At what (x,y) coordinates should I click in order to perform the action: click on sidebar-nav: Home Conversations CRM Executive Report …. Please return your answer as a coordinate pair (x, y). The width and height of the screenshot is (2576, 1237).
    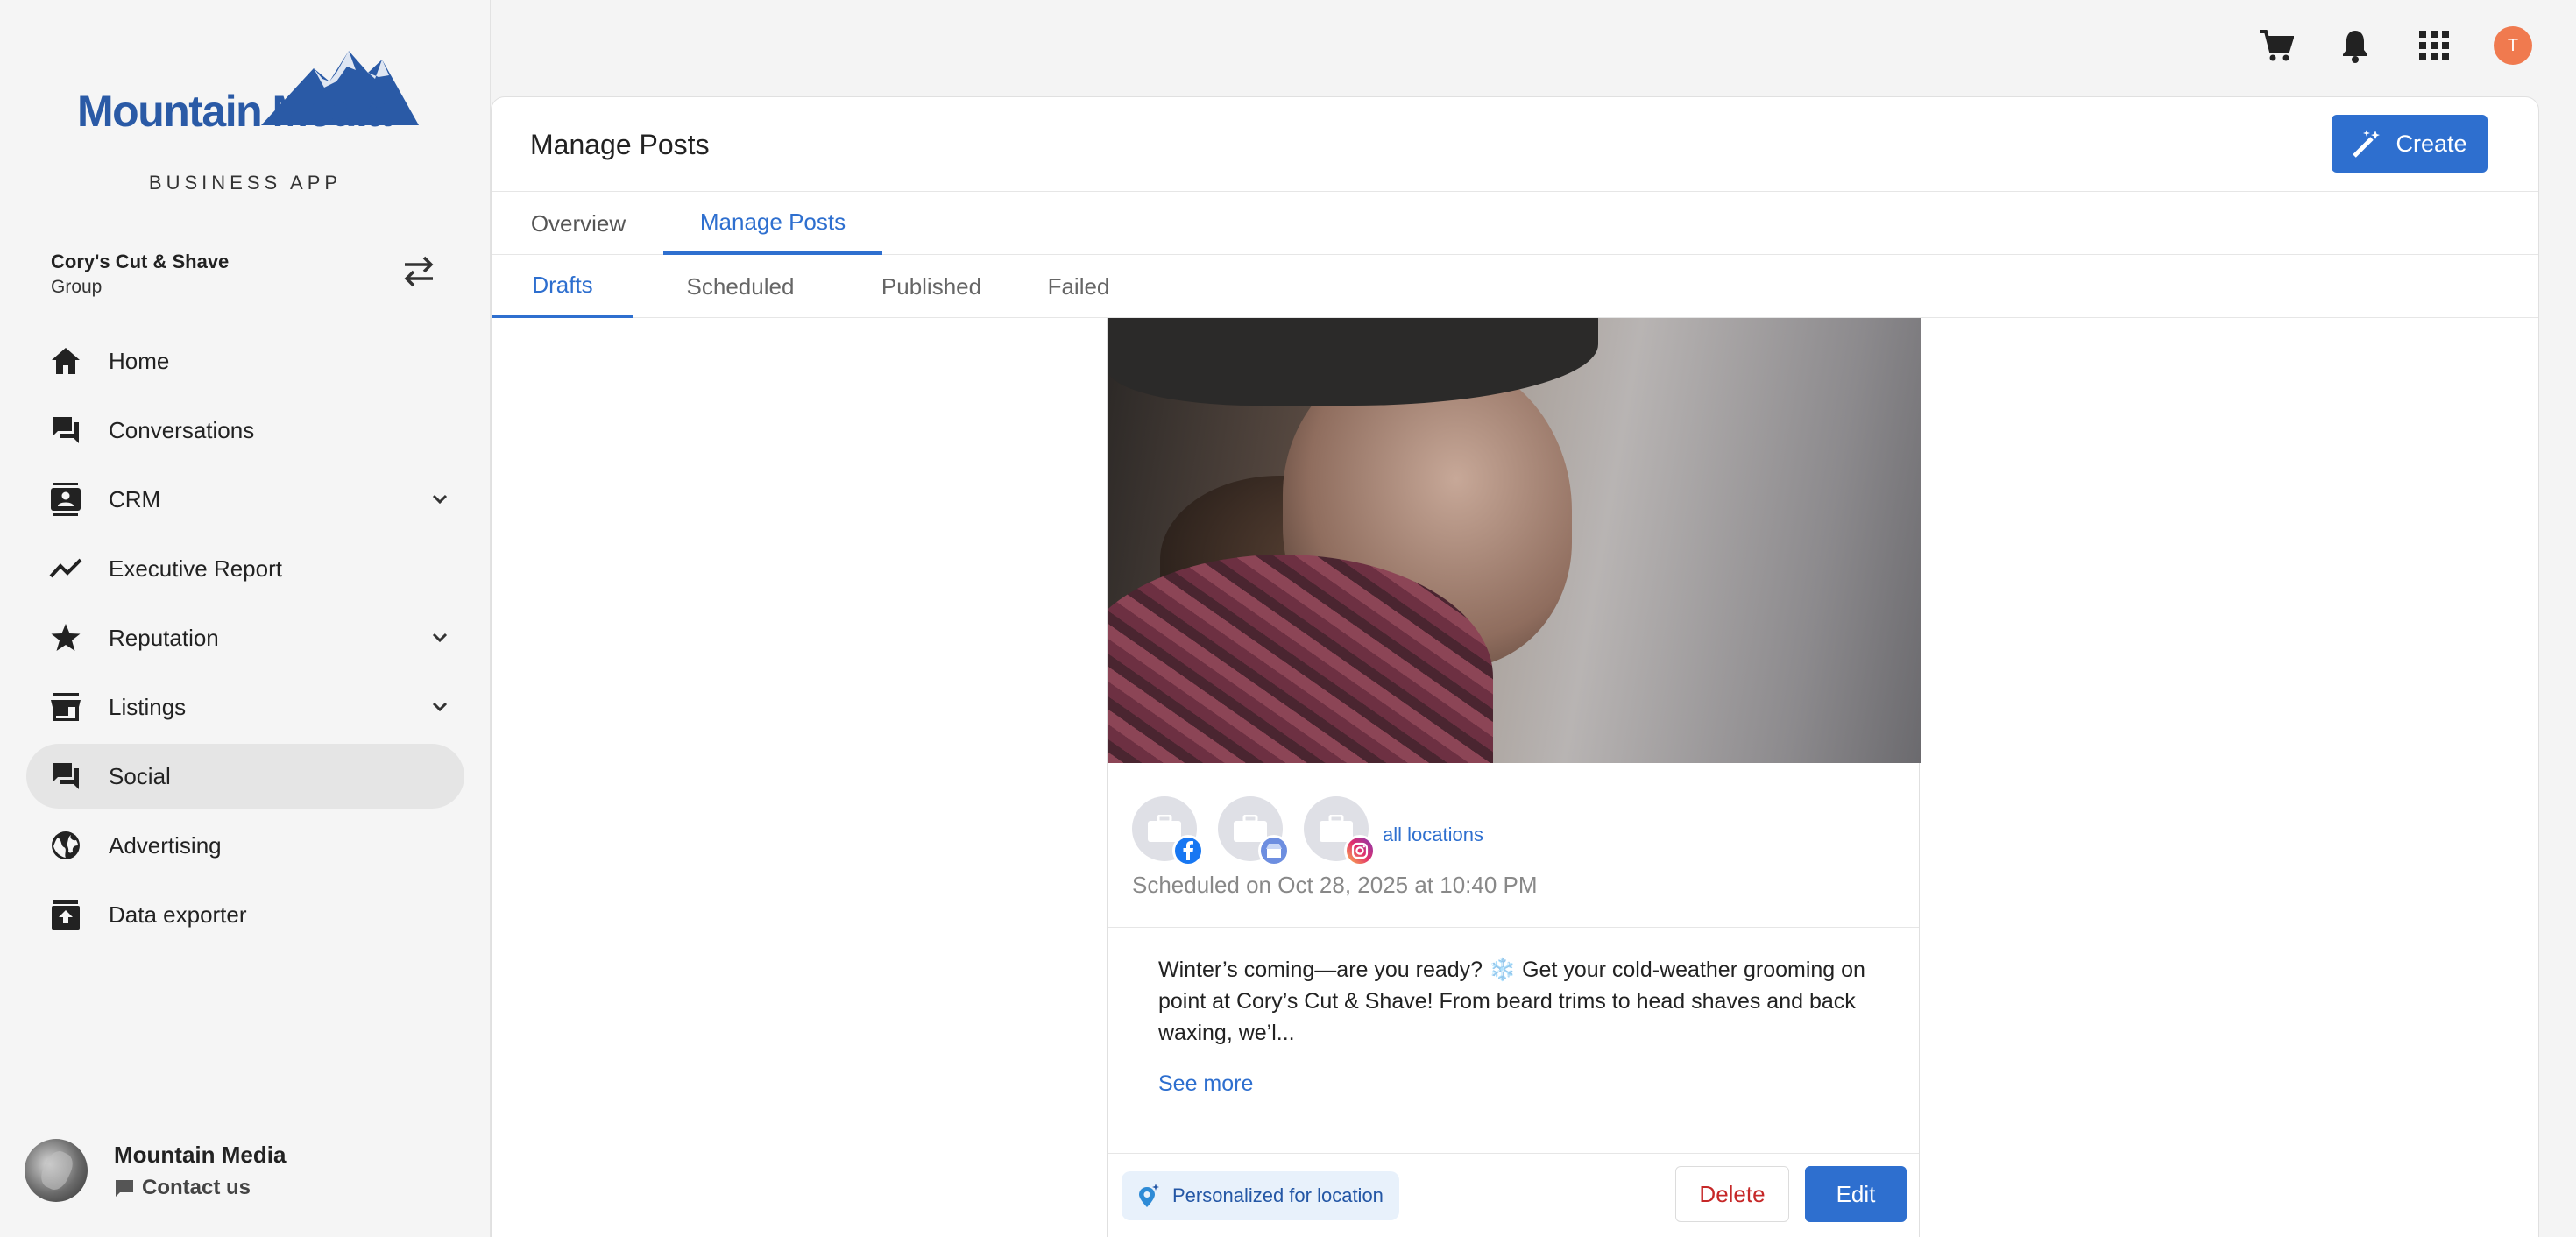
    Looking at the image, I should click on (245, 640).